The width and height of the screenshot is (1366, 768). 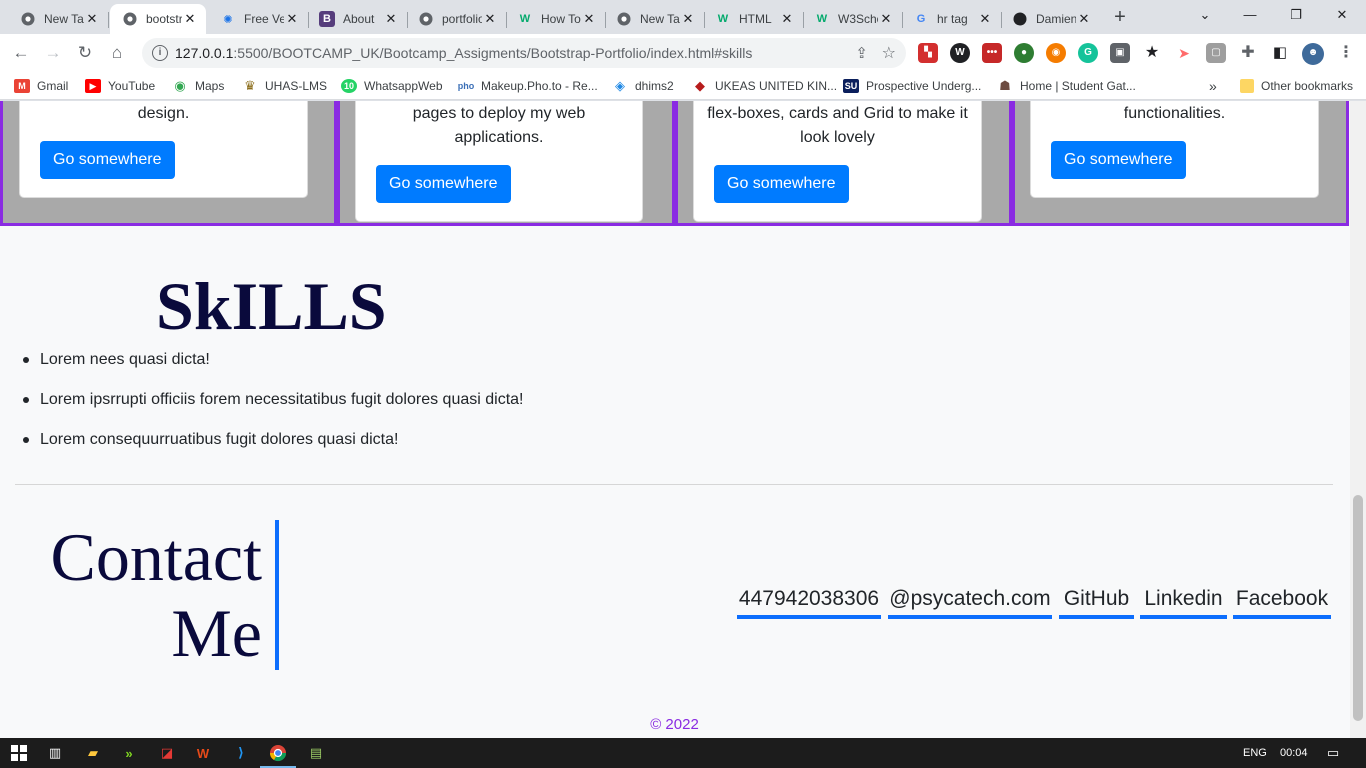 I want to click on tab-portfolio: portfolio ✕, so click(x=456, y=19).